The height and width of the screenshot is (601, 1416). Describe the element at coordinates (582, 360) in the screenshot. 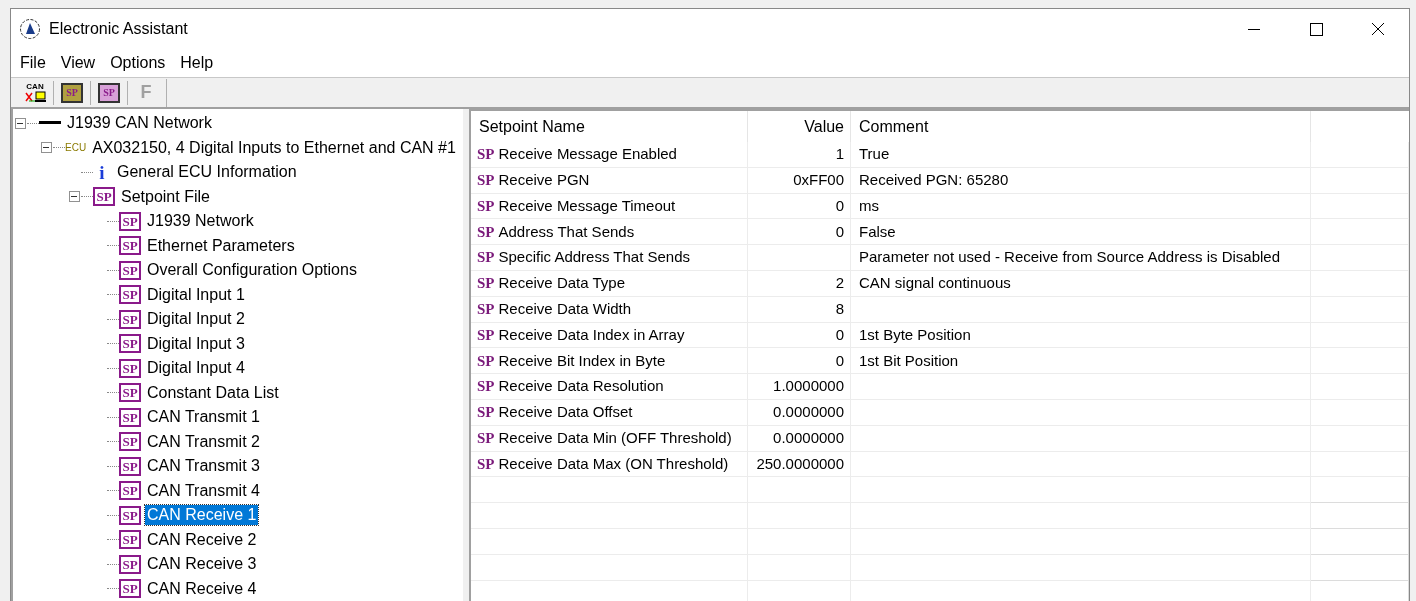

I see `table-cell-text: Receive Bit Index in Byte` at that location.